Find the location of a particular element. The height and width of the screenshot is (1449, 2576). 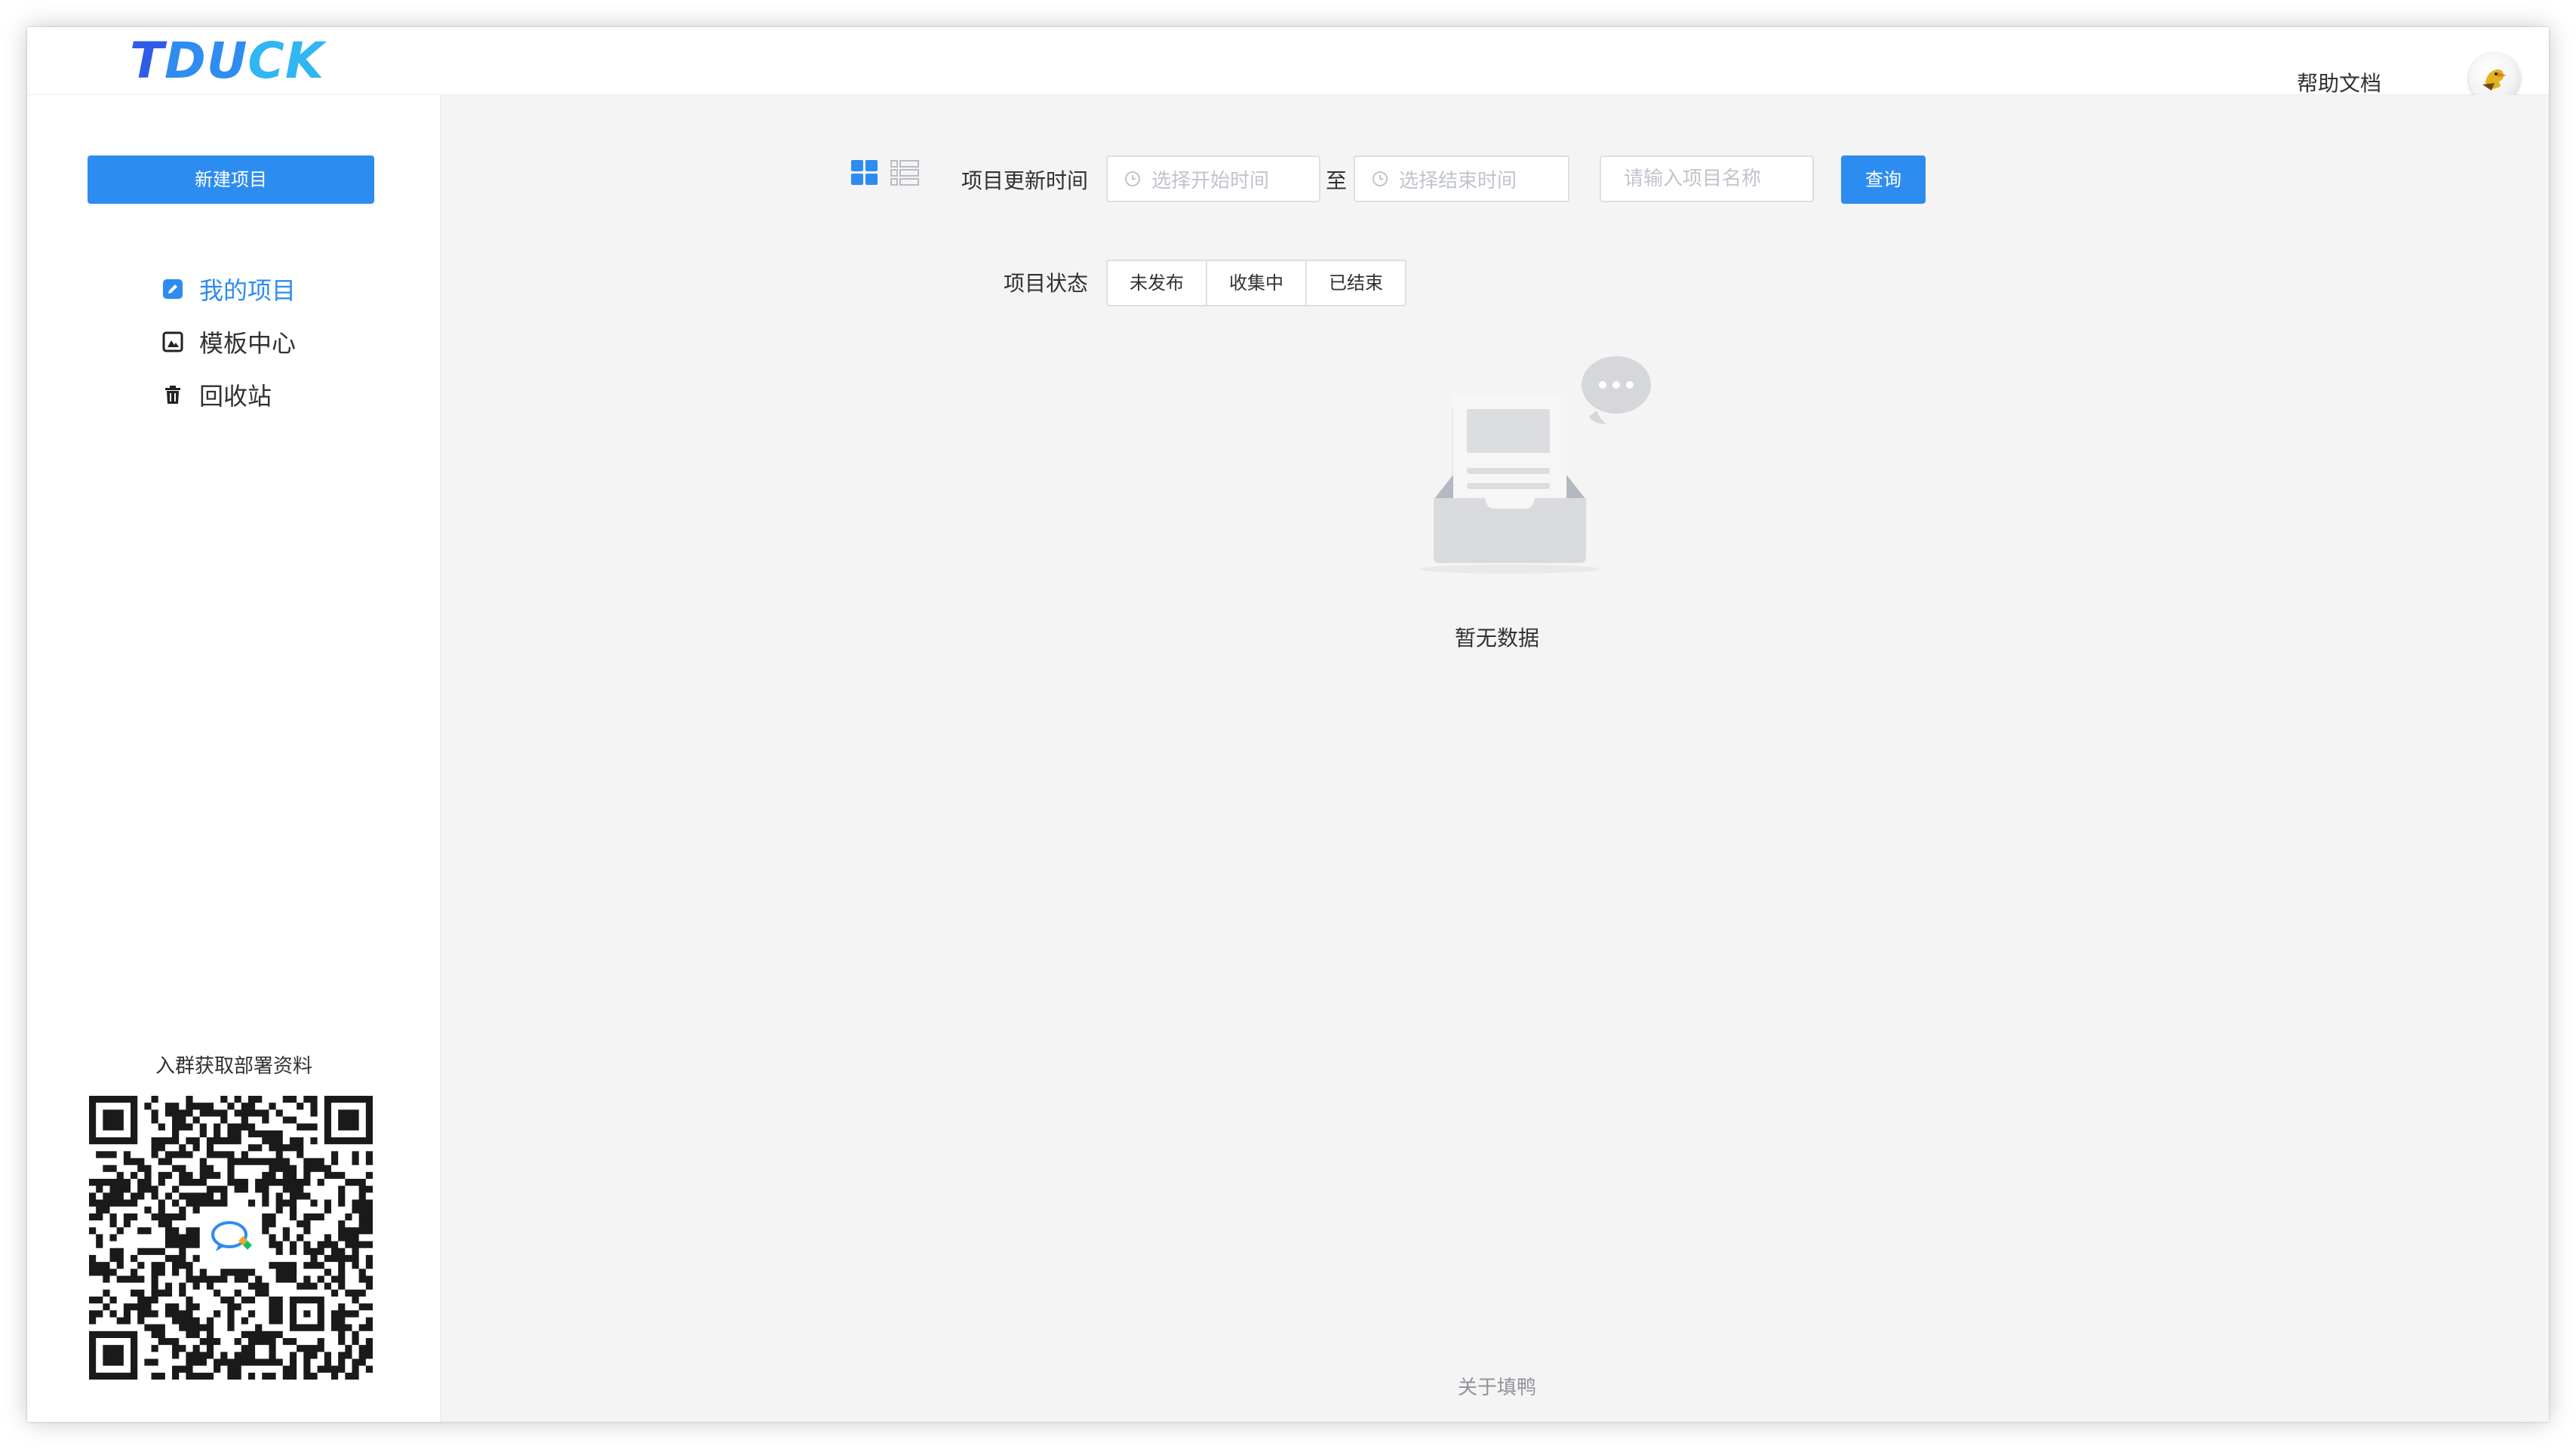

grid-view-icon is located at coordinates (864, 174).